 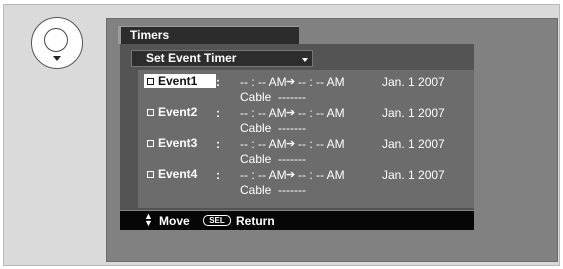 I want to click on menu-title: Timers, so click(x=150, y=35).